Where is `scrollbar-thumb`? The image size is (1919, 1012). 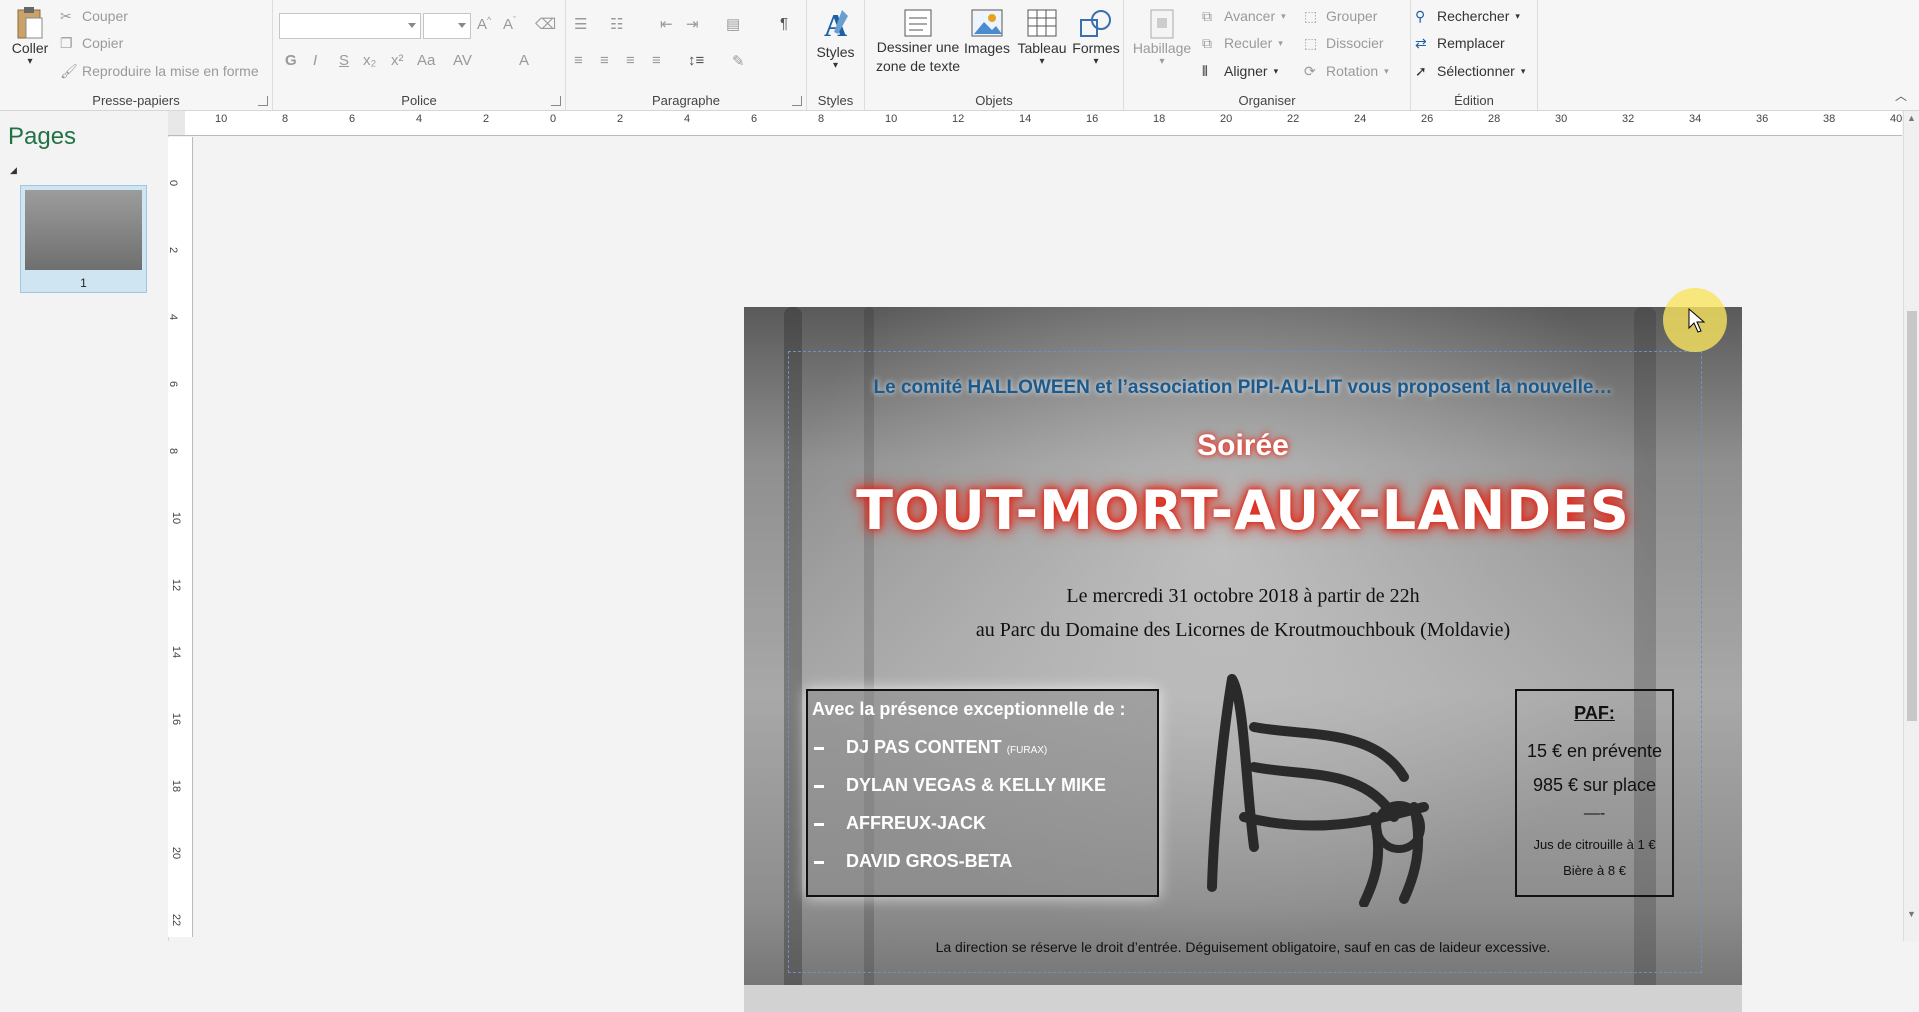
scrollbar-thumb is located at coordinates (1912, 516).